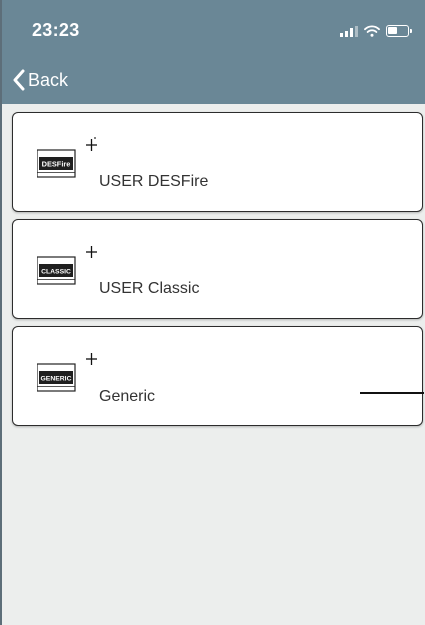 The height and width of the screenshot is (625, 425). Describe the element at coordinates (349, 31) in the screenshot. I see `cellular-signal-icon` at that location.